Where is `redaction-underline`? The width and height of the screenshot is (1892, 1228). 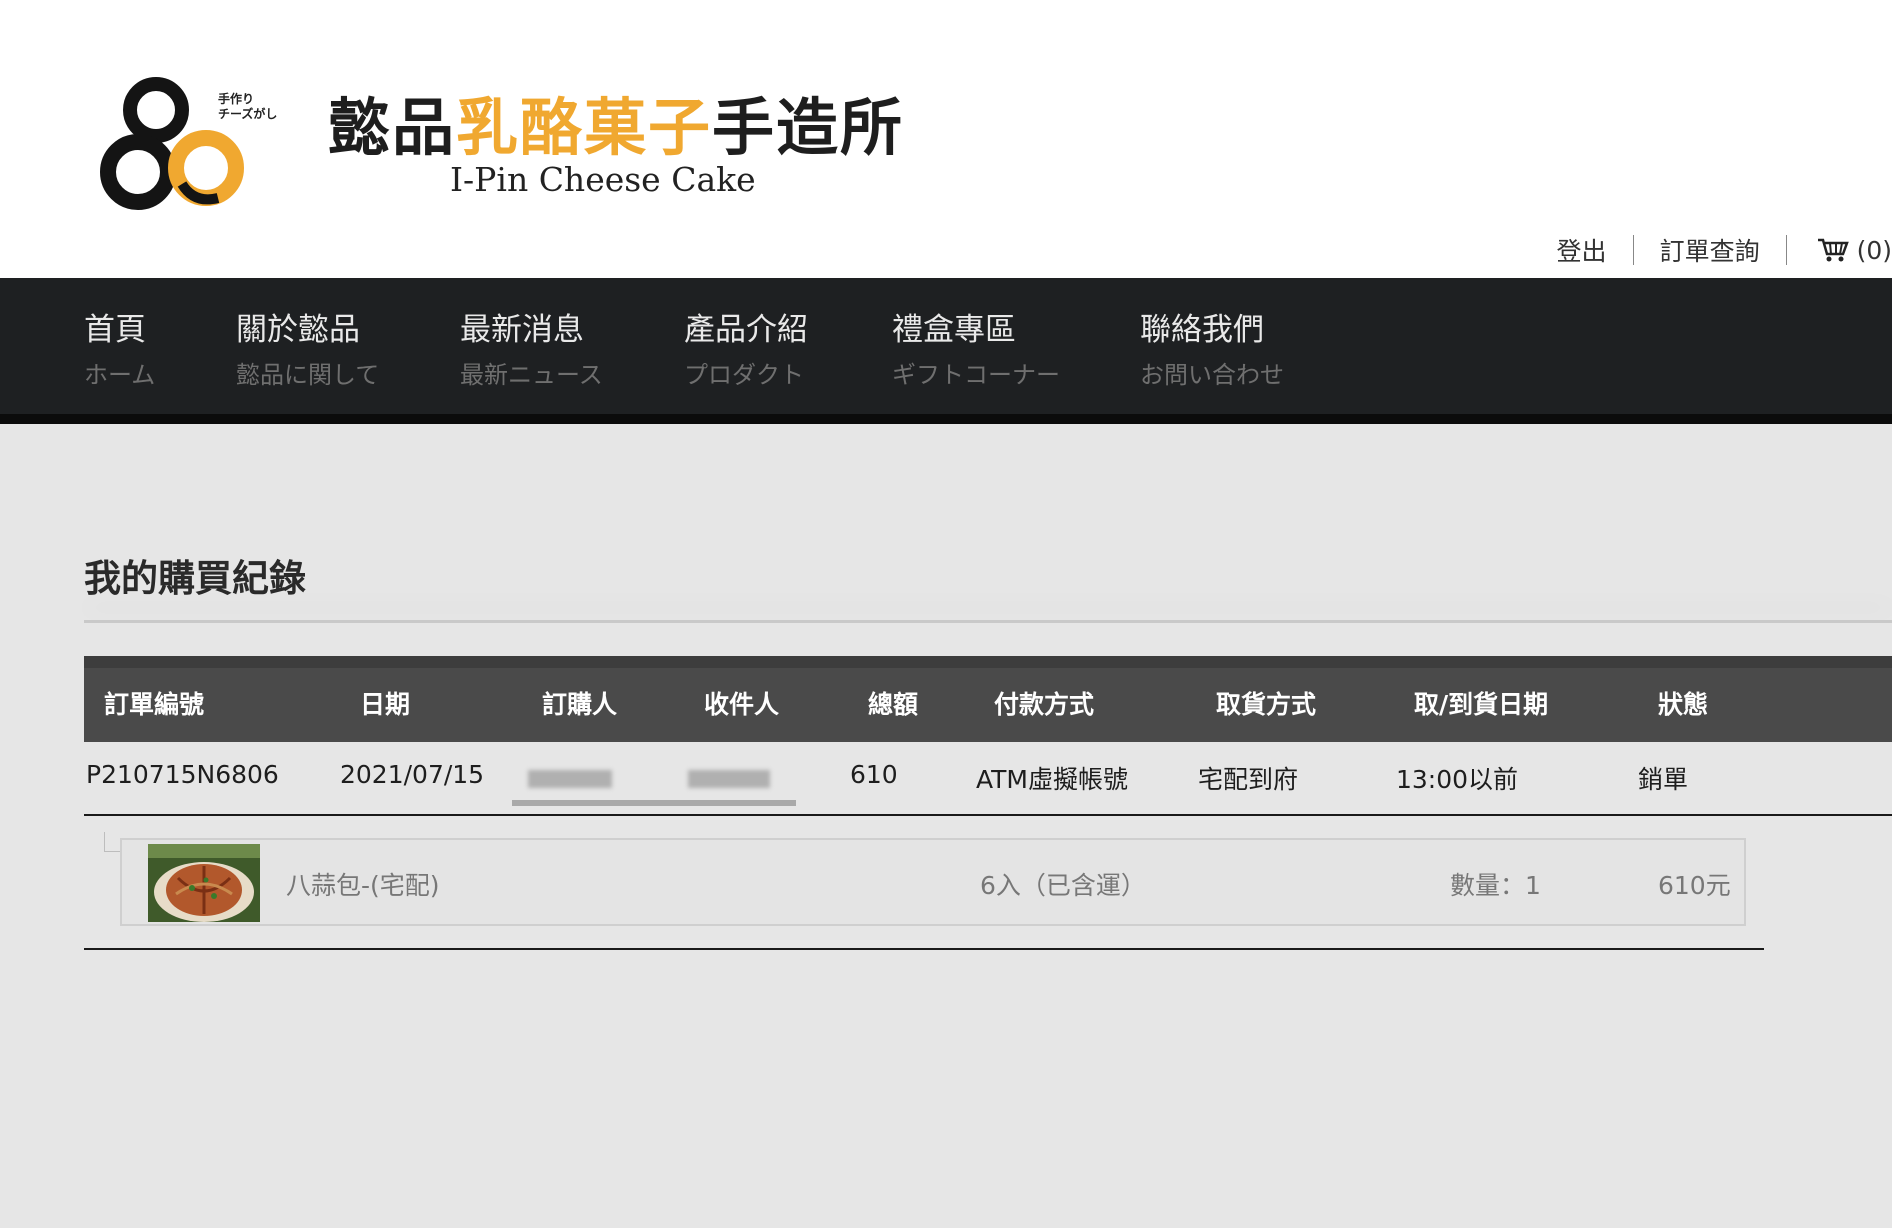 redaction-underline is located at coordinates (654, 803).